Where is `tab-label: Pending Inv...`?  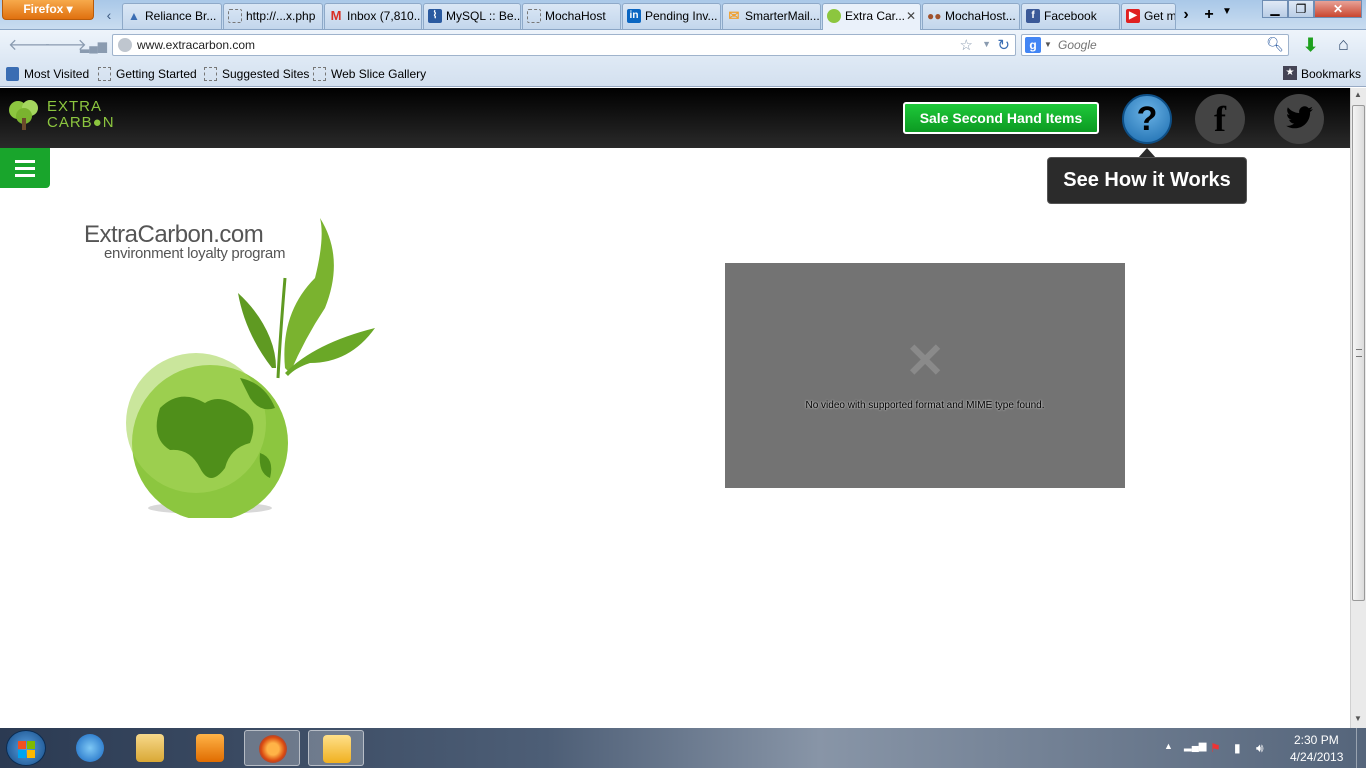 tab-label: Pending Inv... is located at coordinates (681, 16).